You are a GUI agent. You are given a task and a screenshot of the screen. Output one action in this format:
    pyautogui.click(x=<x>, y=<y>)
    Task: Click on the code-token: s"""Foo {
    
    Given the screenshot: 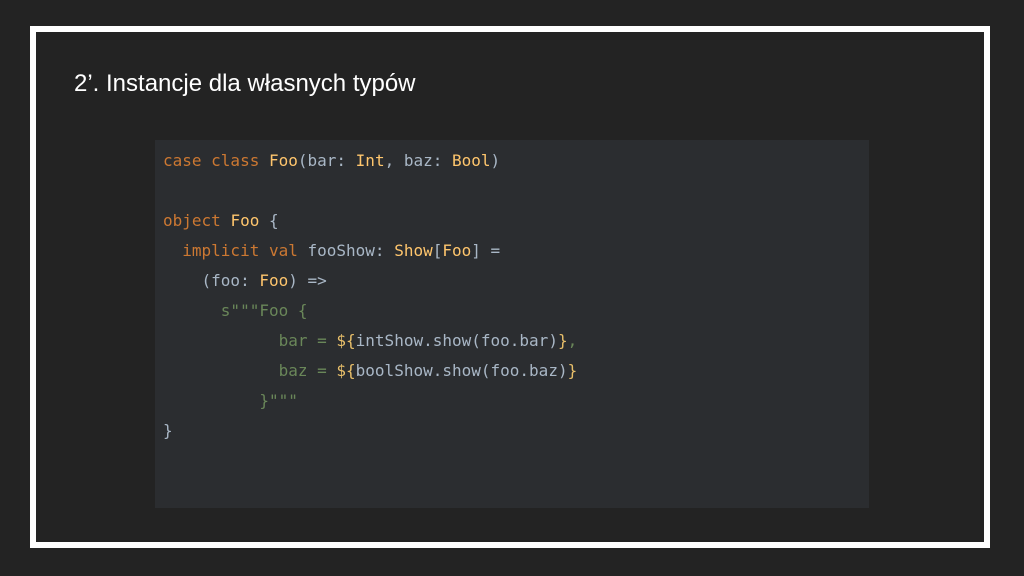 What is the action you would take?
    pyautogui.click(x=235, y=310)
    